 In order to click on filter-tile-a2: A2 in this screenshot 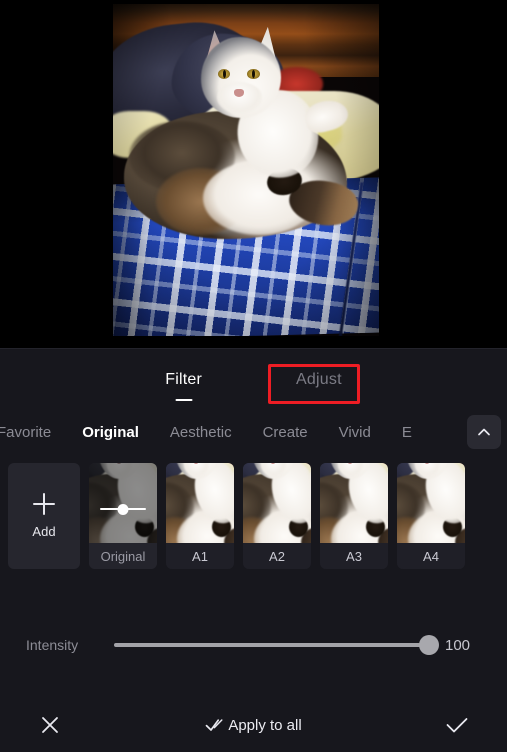, I will do `click(277, 516)`.